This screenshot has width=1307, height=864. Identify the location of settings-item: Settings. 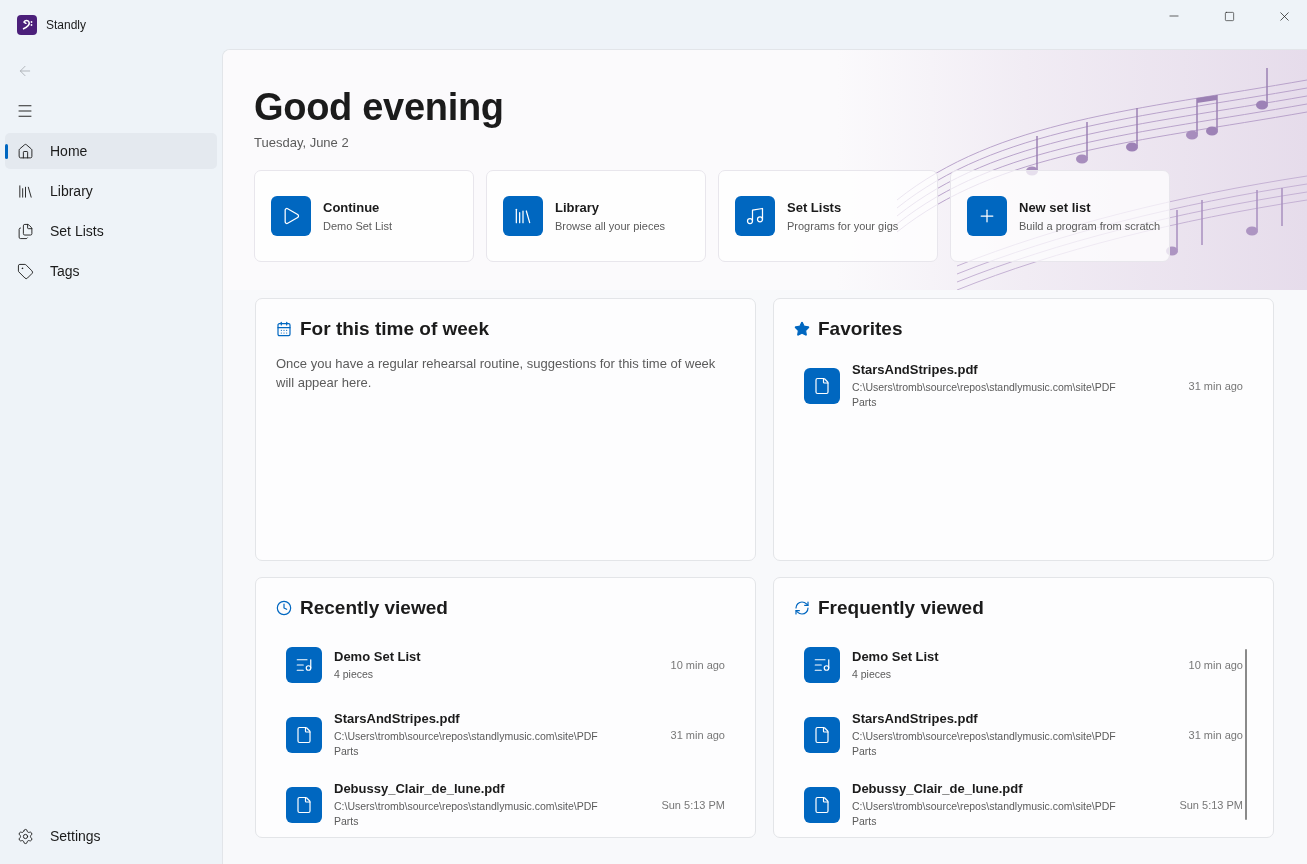
(111, 836).